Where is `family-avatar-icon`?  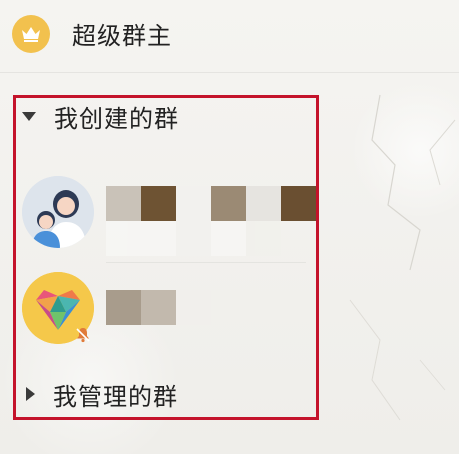 family-avatar-icon is located at coordinates (58, 212).